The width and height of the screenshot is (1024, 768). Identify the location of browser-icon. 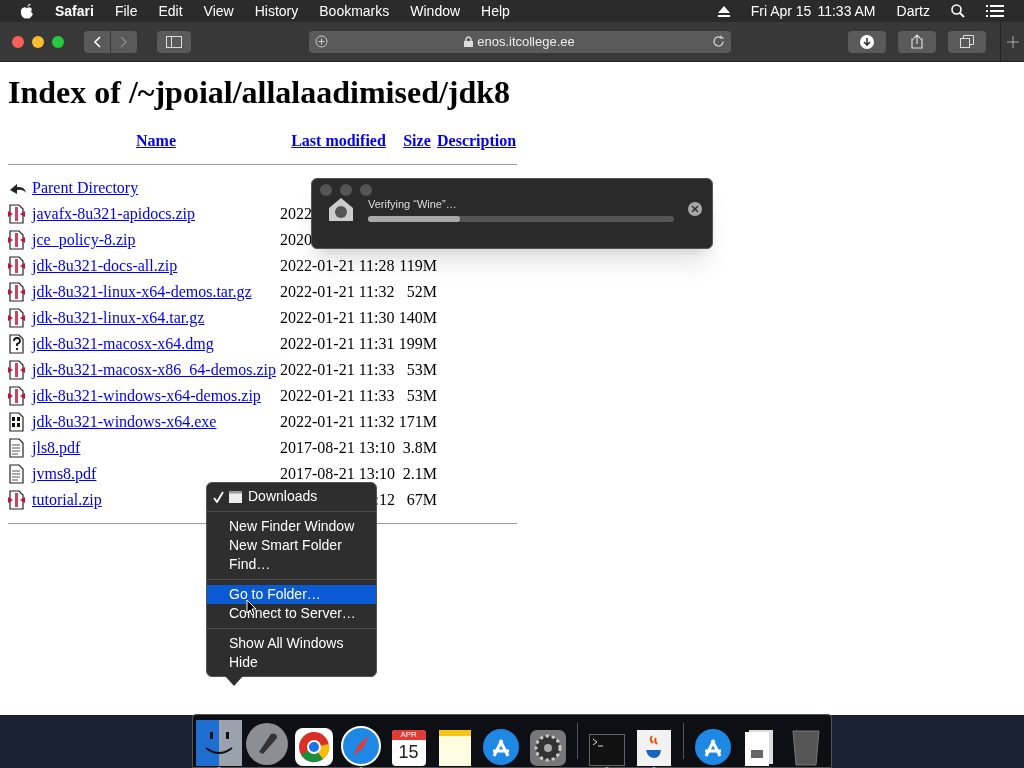
(314, 747).